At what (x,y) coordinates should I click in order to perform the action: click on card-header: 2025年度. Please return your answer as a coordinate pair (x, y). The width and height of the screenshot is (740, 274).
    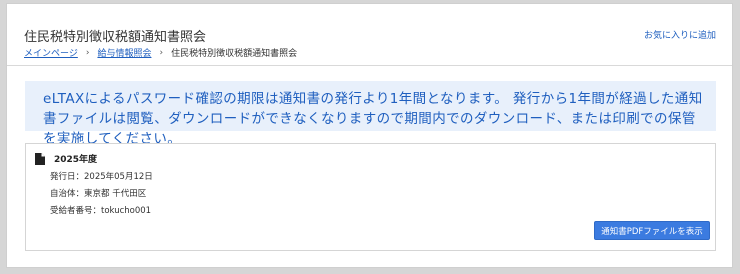
    Looking at the image, I should click on (66, 158).